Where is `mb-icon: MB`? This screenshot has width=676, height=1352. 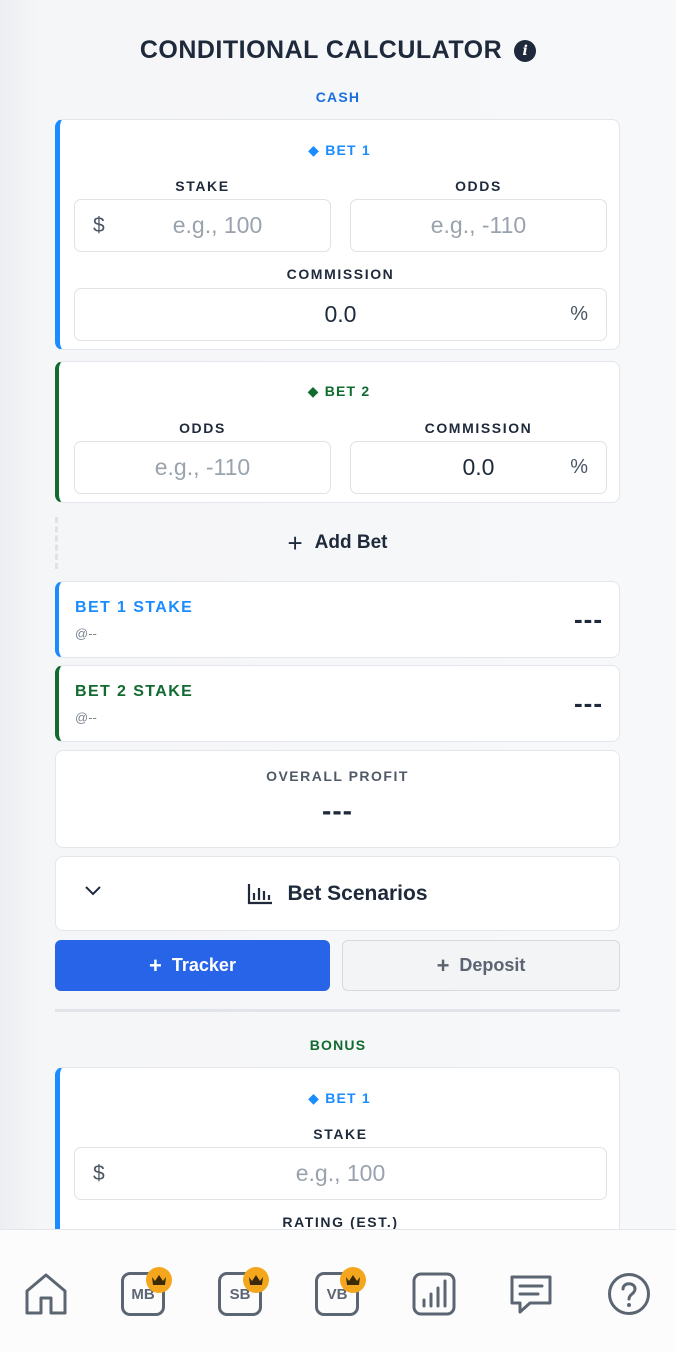
mb-icon: MB is located at coordinates (146, 1291).